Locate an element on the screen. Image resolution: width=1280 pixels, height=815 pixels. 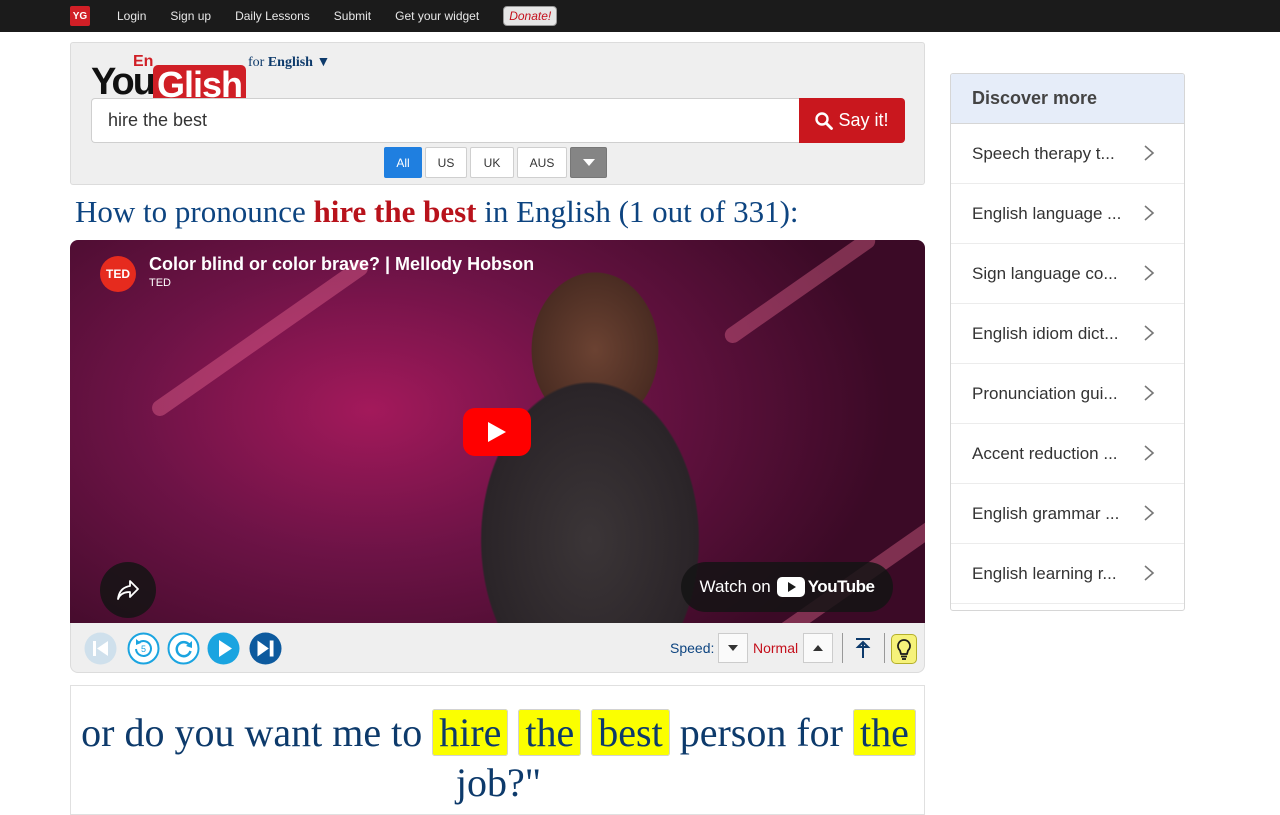
share-icon is located at coordinates (128, 590).